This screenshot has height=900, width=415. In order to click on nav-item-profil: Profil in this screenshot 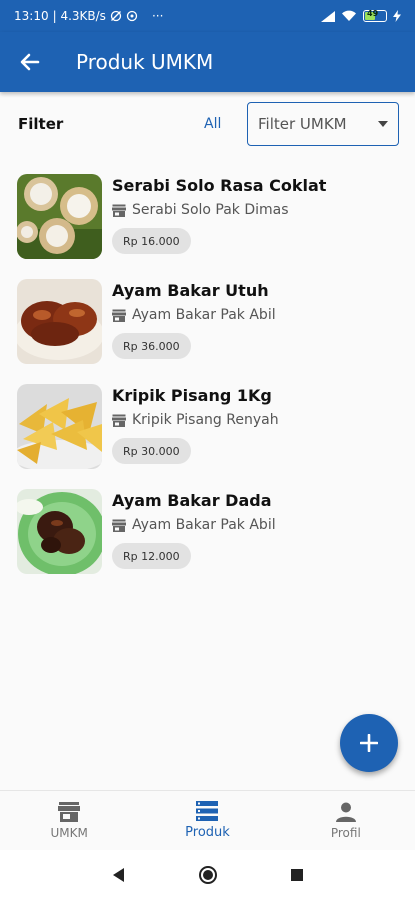, I will do `click(346, 820)`.